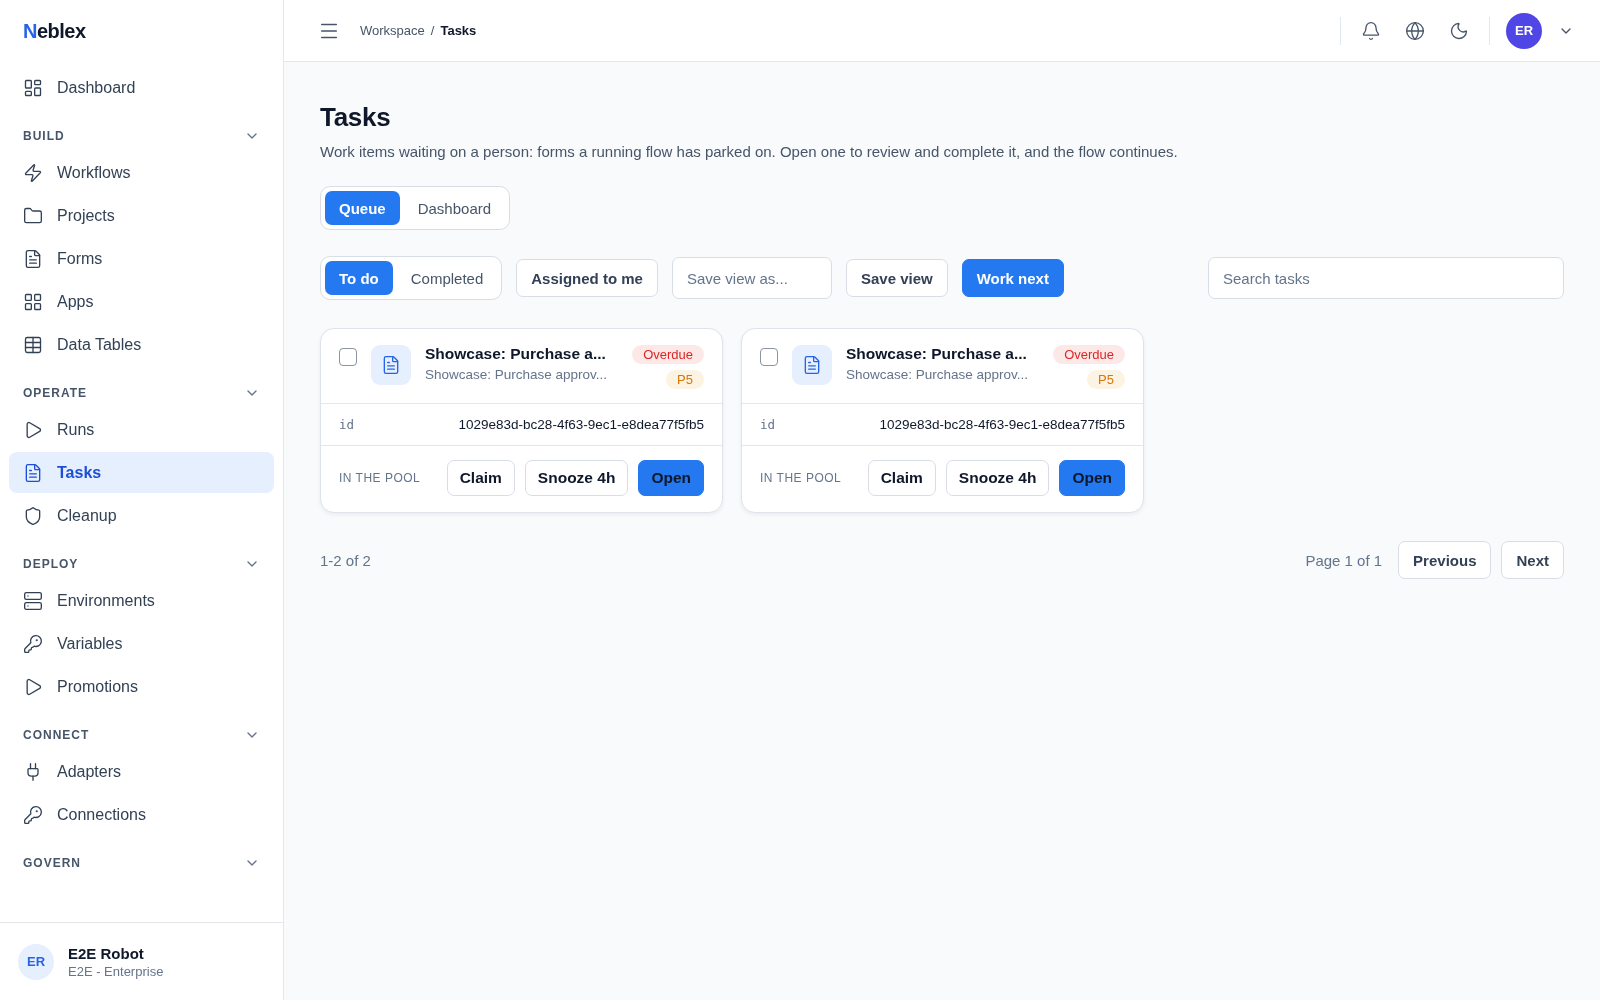 The width and height of the screenshot is (1600, 1000). Describe the element at coordinates (1386, 278) in the screenshot. I see `search-field: Search tasks` at that location.